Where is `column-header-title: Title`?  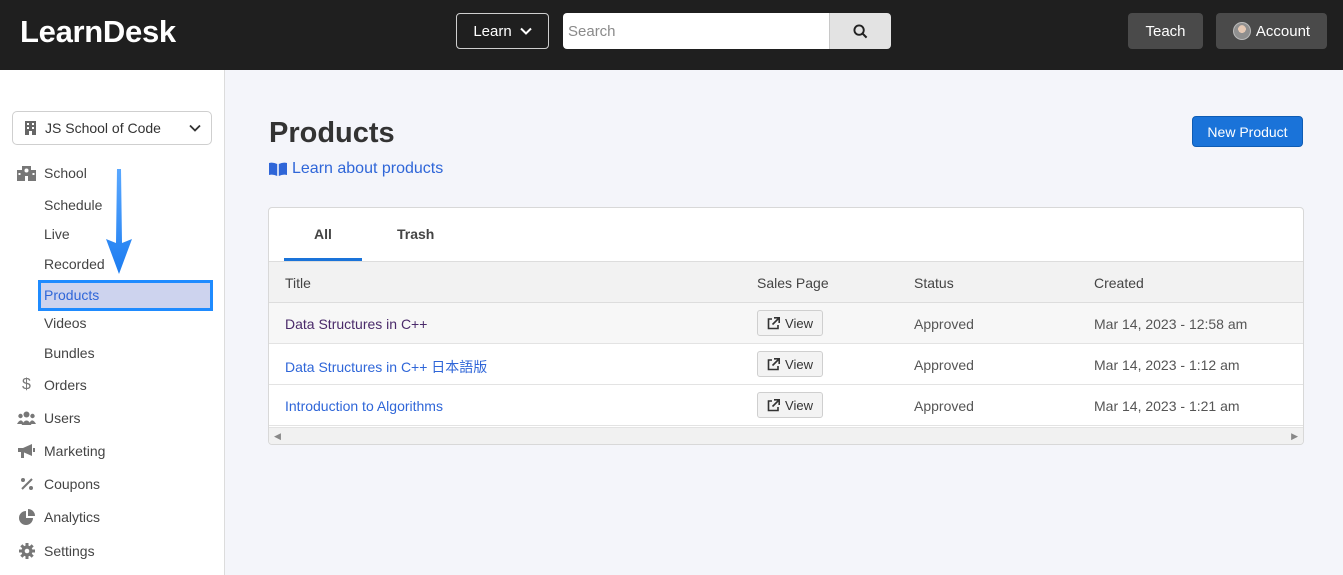 column-header-title: Title is located at coordinates (298, 283).